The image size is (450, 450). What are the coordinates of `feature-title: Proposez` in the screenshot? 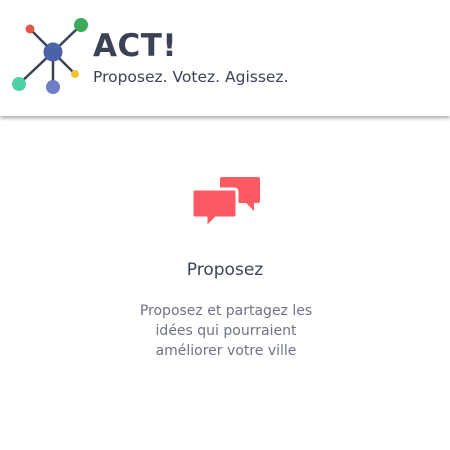 It's located at (225, 270).